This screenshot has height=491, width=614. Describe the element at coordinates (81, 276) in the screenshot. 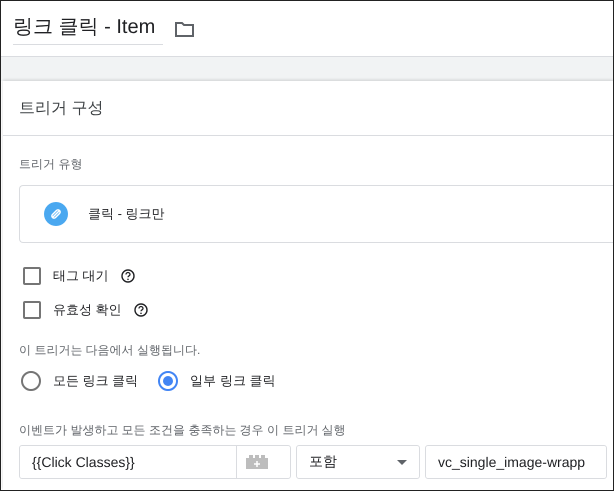

I see `checkbox-label: 태그 대기` at that location.